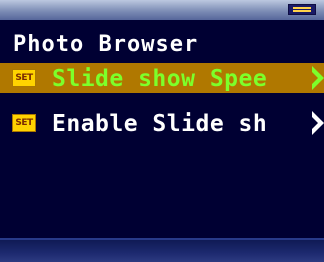 This screenshot has height=262, width=324. I want to click on menu-item-label: Slide show Spee, so click(160, 79).